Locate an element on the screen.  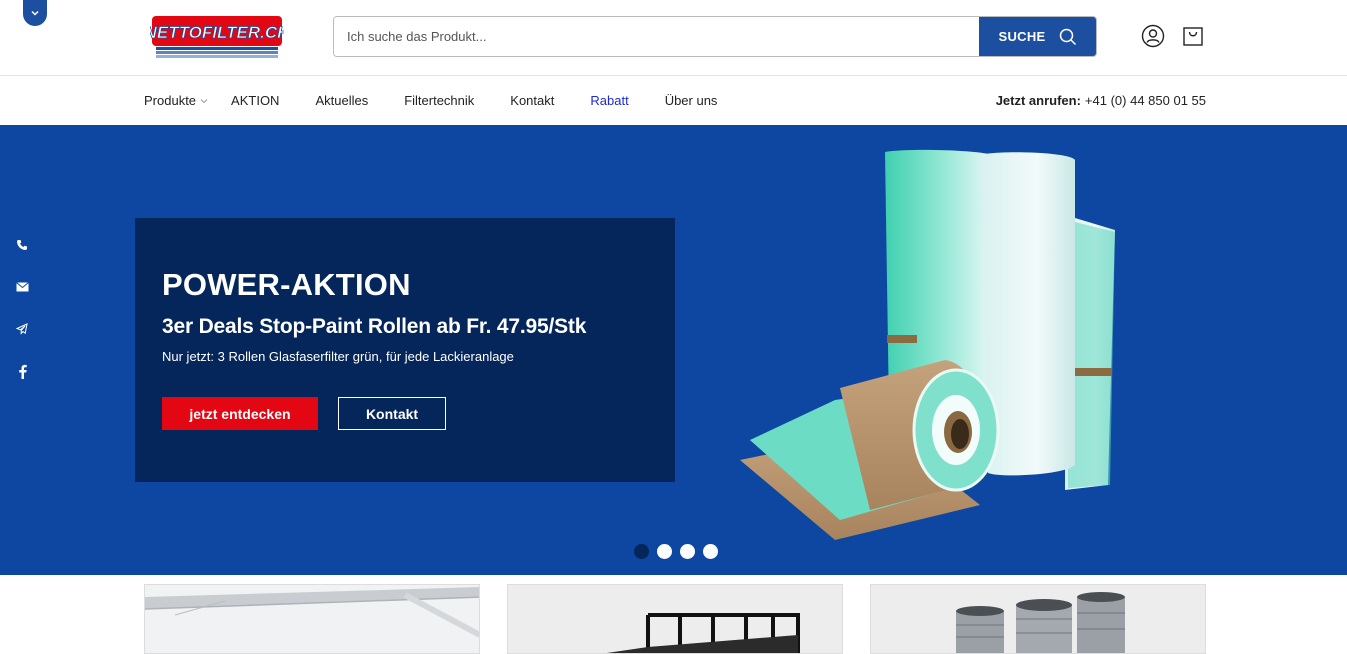
phone-prefix: Jetzt anrufen: is located at coordinates (1038, 100).